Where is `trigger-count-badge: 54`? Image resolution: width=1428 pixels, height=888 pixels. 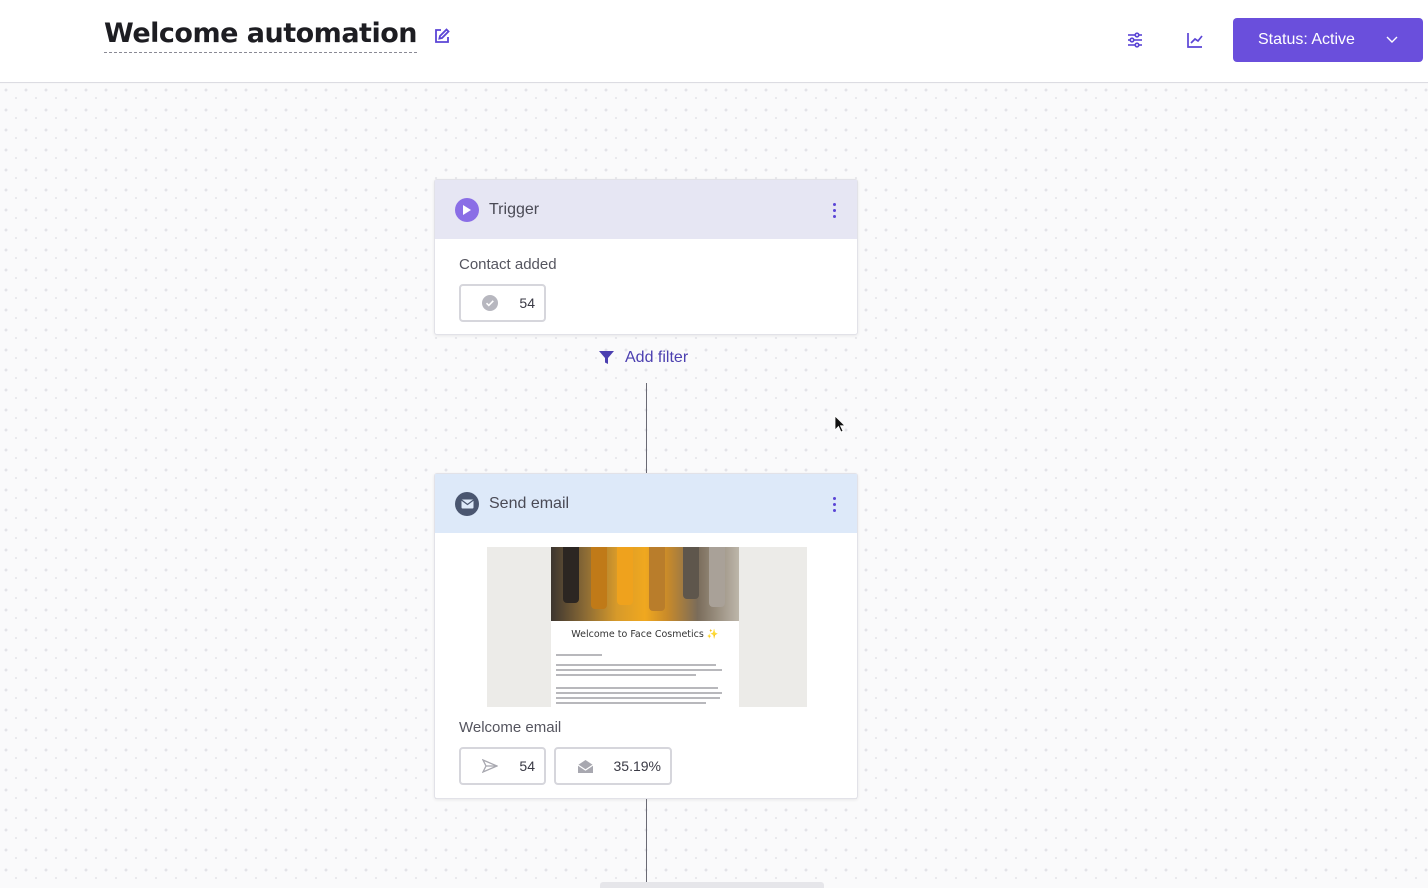 trigger-count-badge: 54 is located at coordinates (502, 303).